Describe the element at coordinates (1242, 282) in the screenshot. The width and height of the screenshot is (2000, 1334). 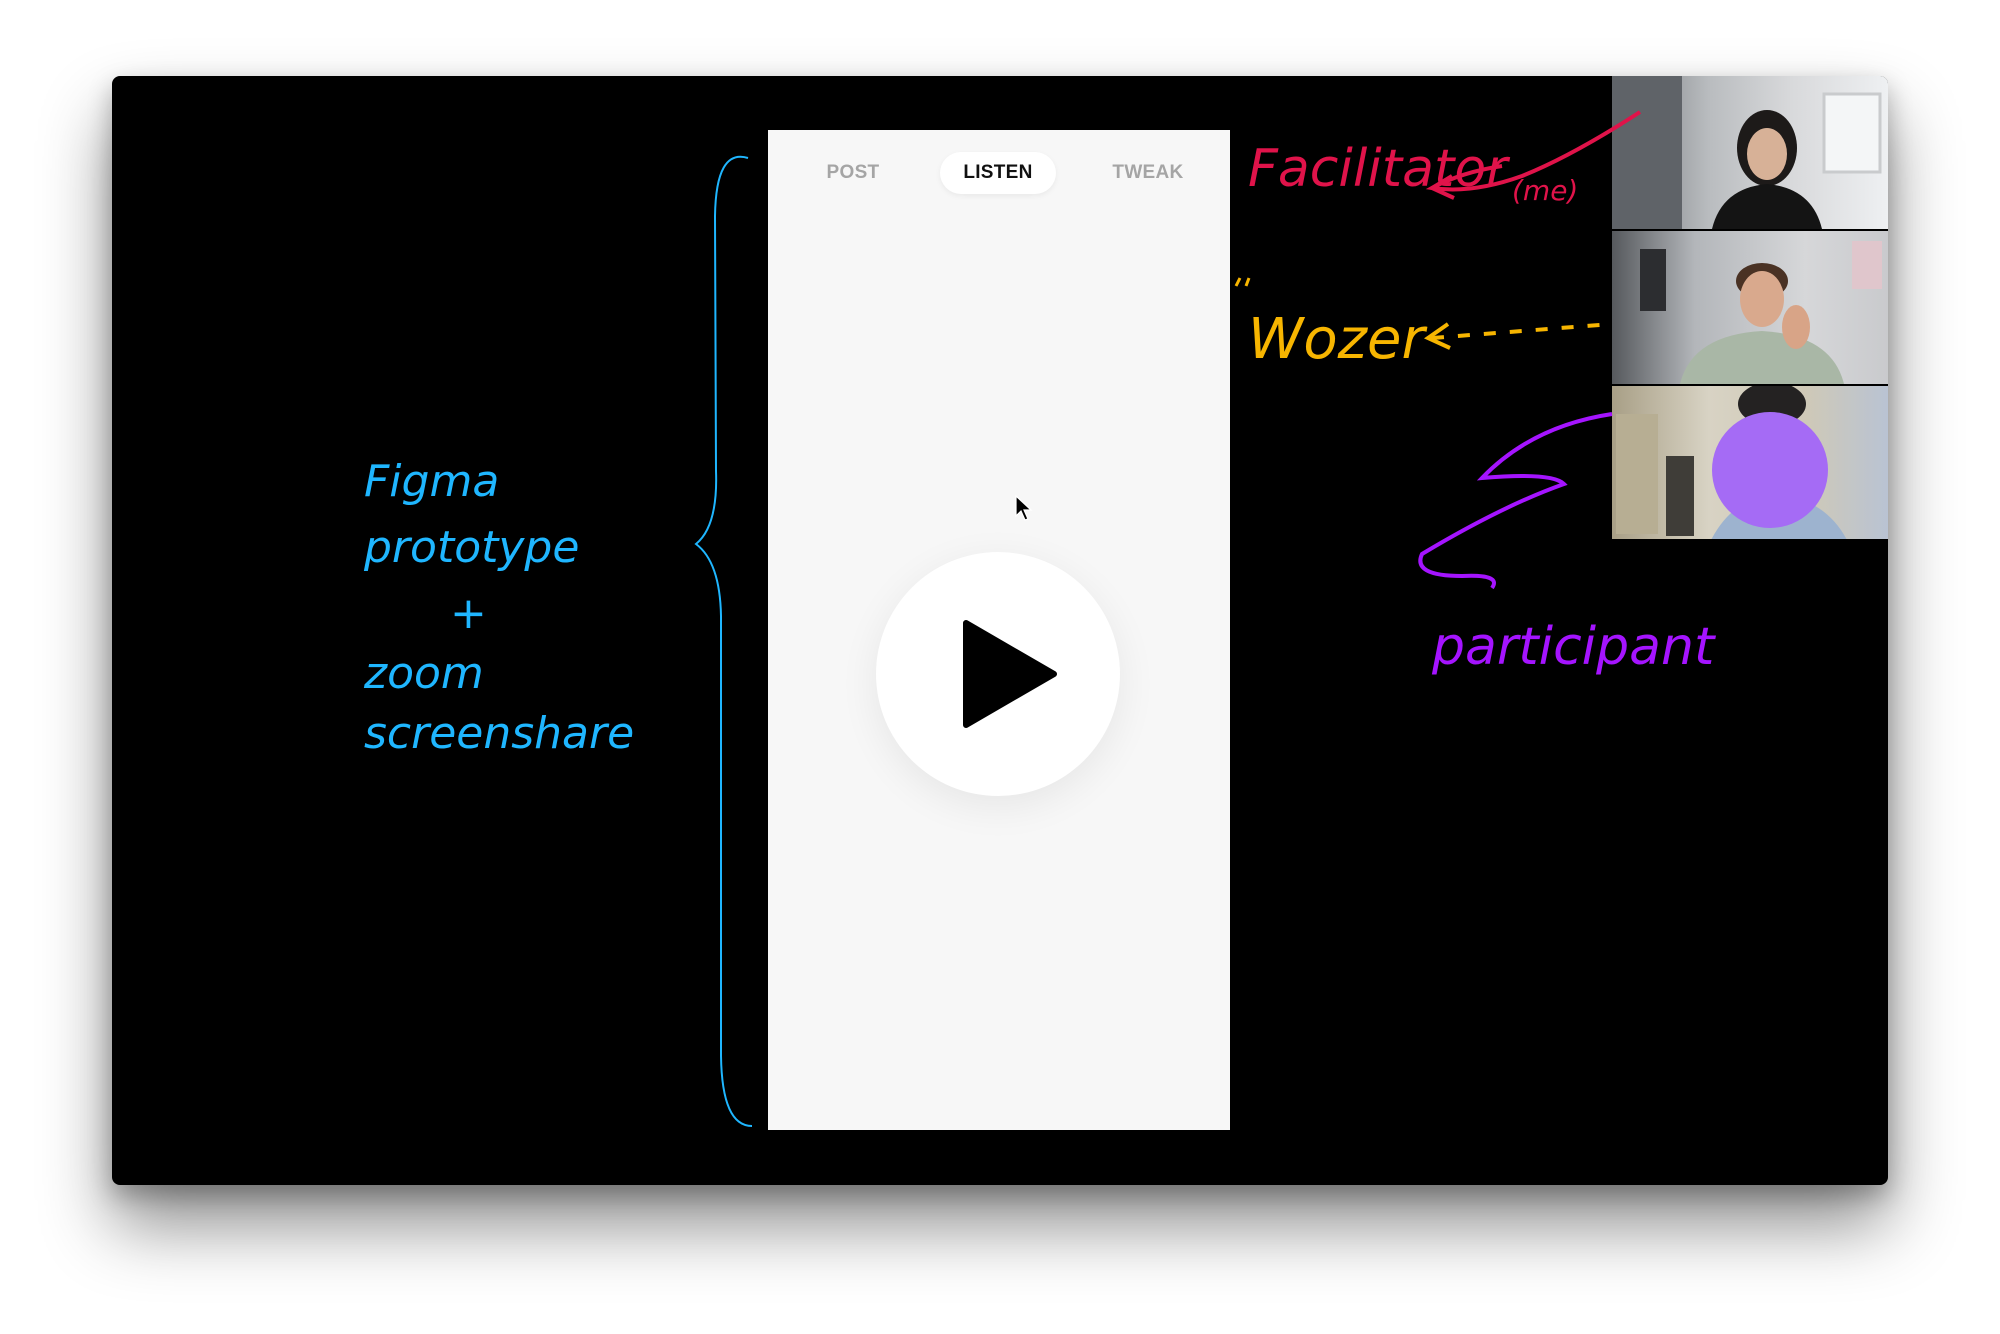
I see `wozer-quote-marks` at that location.